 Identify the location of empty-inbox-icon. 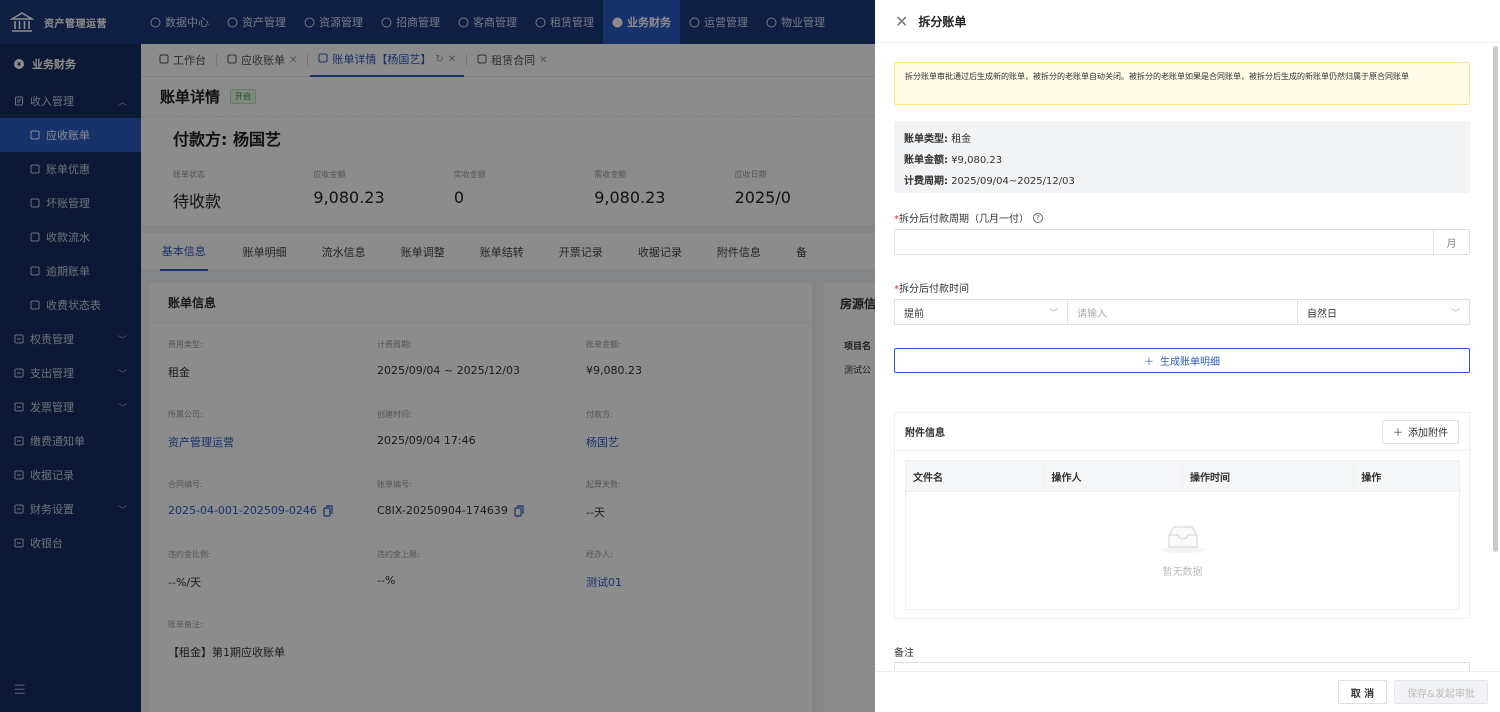
(1182, 539).